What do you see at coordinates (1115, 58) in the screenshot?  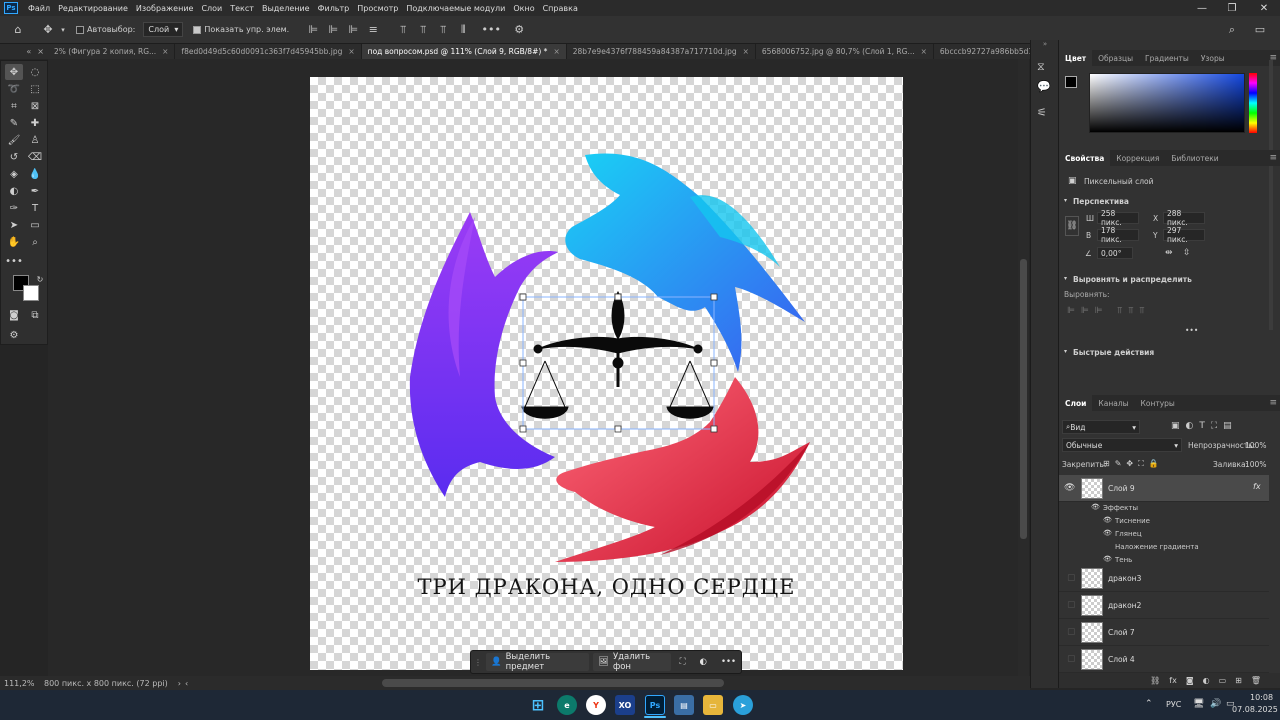 I see `tab-swatches: Образцы` at bounding box center [1115, 58].